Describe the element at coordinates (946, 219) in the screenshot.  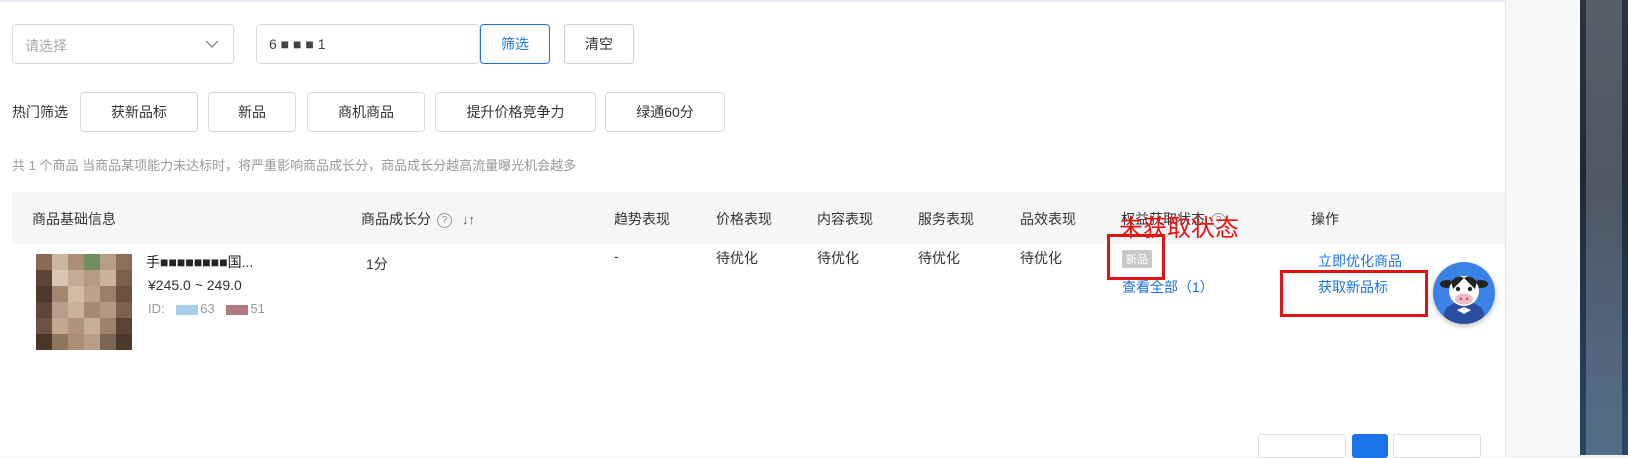
I see `header-service: 服务表现` at that location.